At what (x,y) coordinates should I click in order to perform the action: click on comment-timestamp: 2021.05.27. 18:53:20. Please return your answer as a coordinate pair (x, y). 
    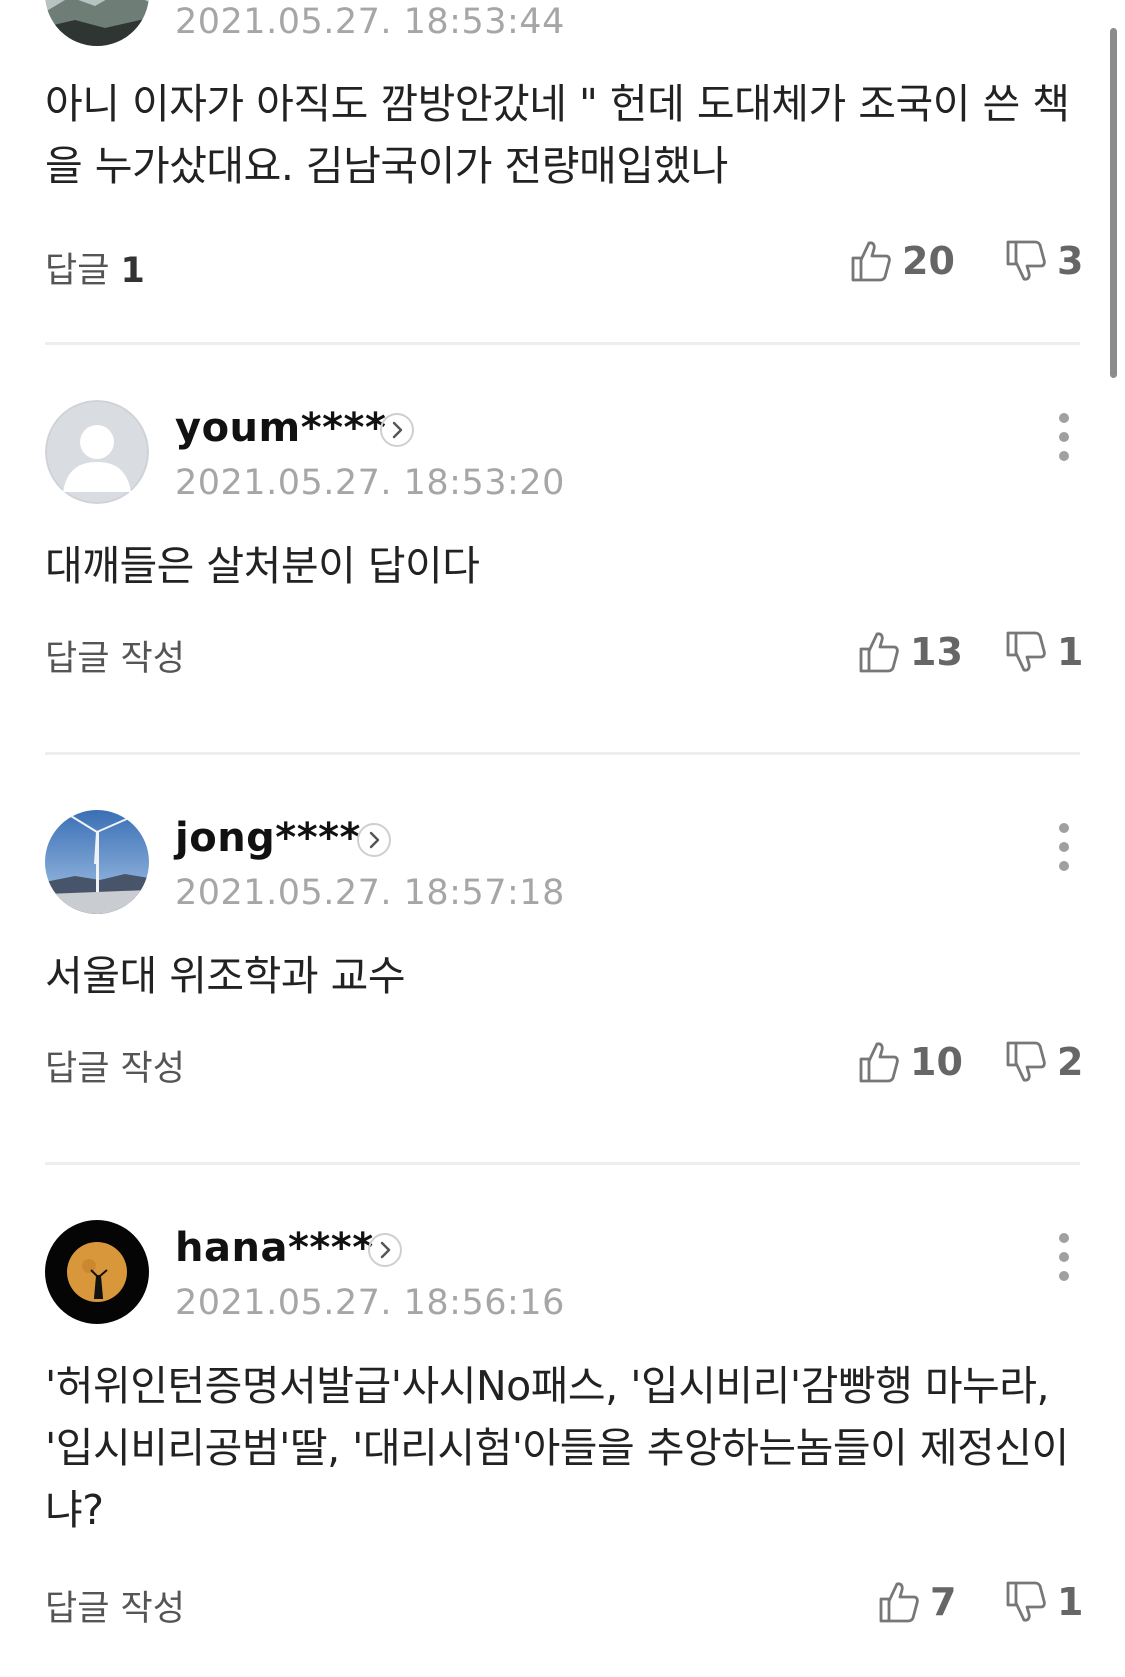
    Looking at the image, I should click on (370, 483).